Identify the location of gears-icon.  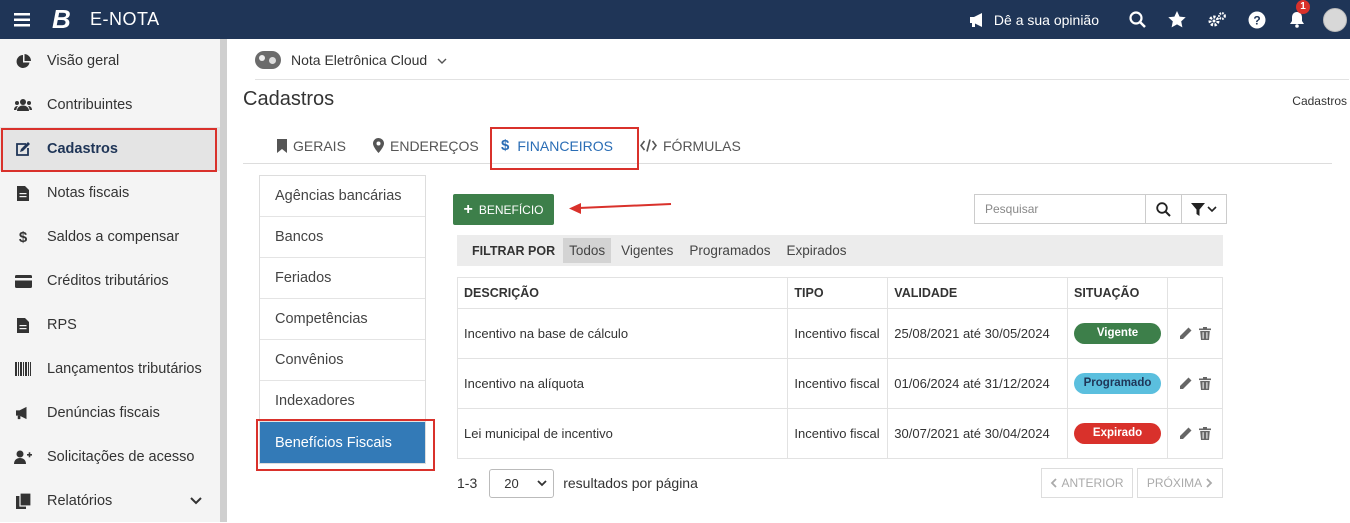
(1217, 19).